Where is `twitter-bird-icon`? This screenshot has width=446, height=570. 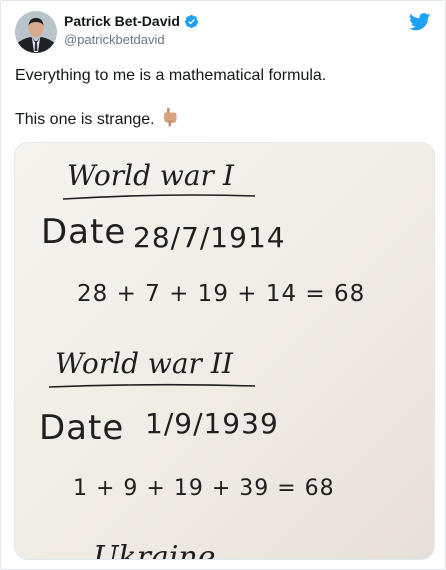 twitter-bird-icon is located at coordinates (420, 22).